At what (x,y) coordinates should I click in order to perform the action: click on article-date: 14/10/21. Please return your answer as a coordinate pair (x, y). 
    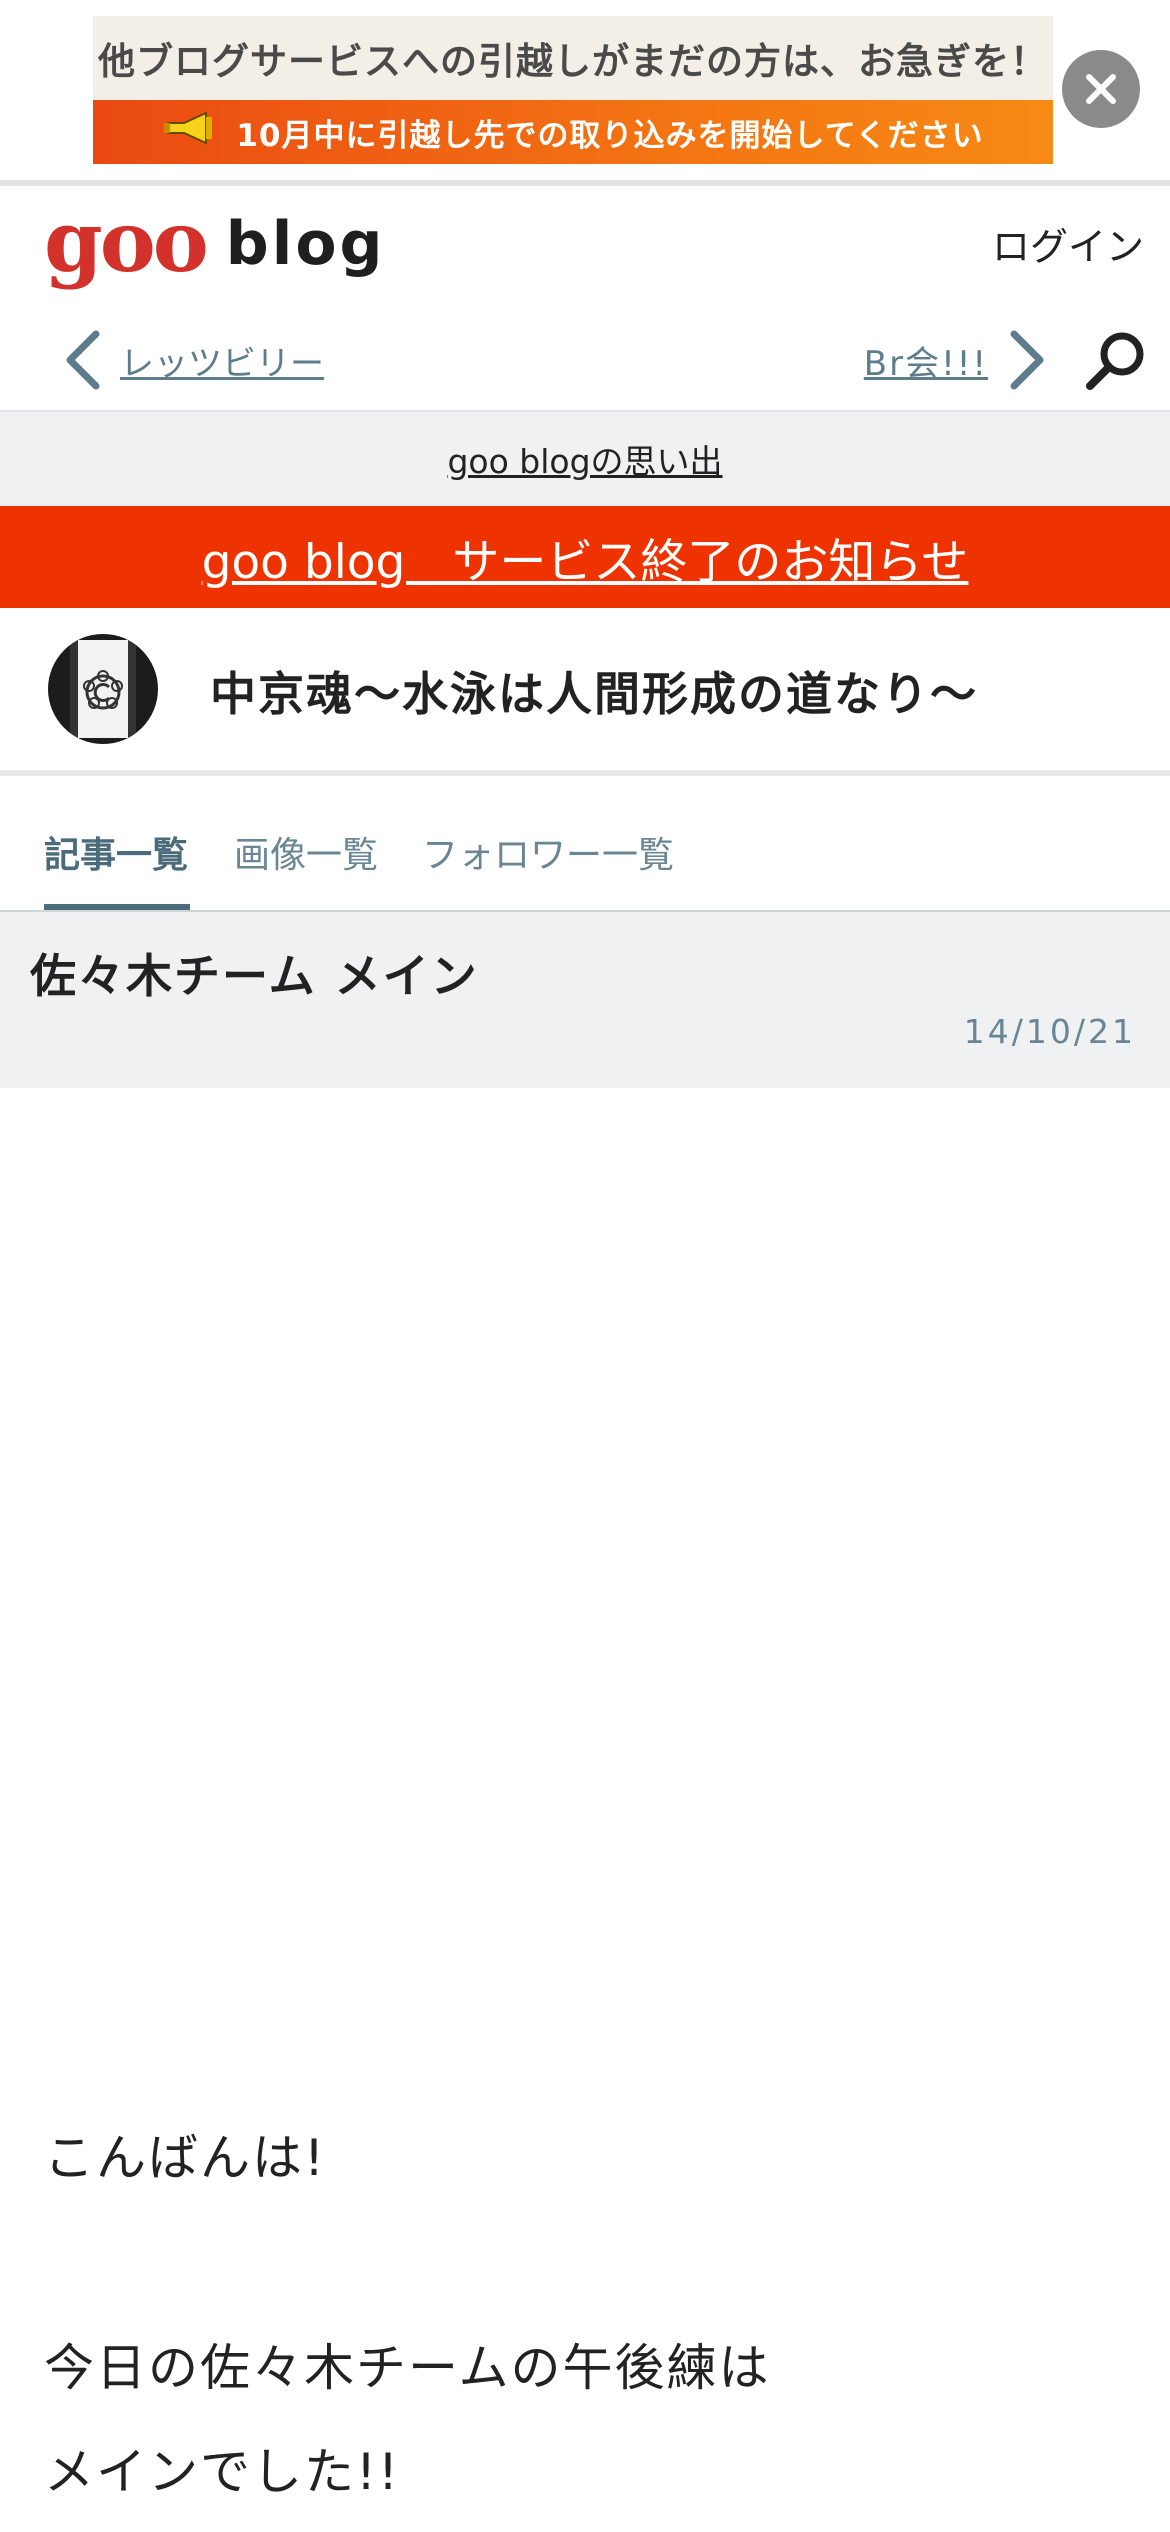
    Looking at the image, I should click on (1049, 1031).